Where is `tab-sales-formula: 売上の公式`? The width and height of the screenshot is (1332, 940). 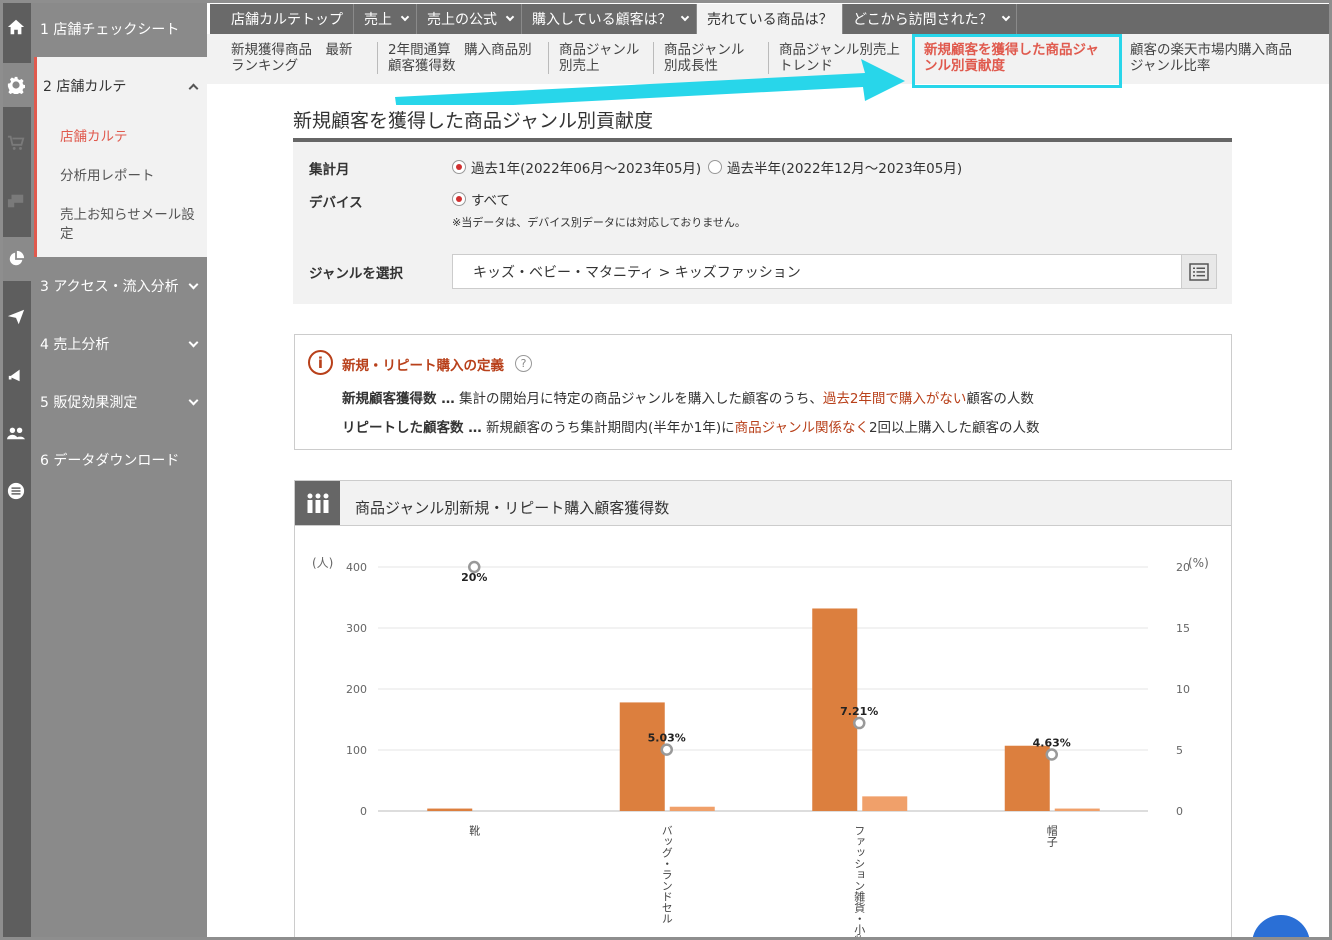 tab-sales-formula: 売上の公式 is located at coordinates (469, 19).